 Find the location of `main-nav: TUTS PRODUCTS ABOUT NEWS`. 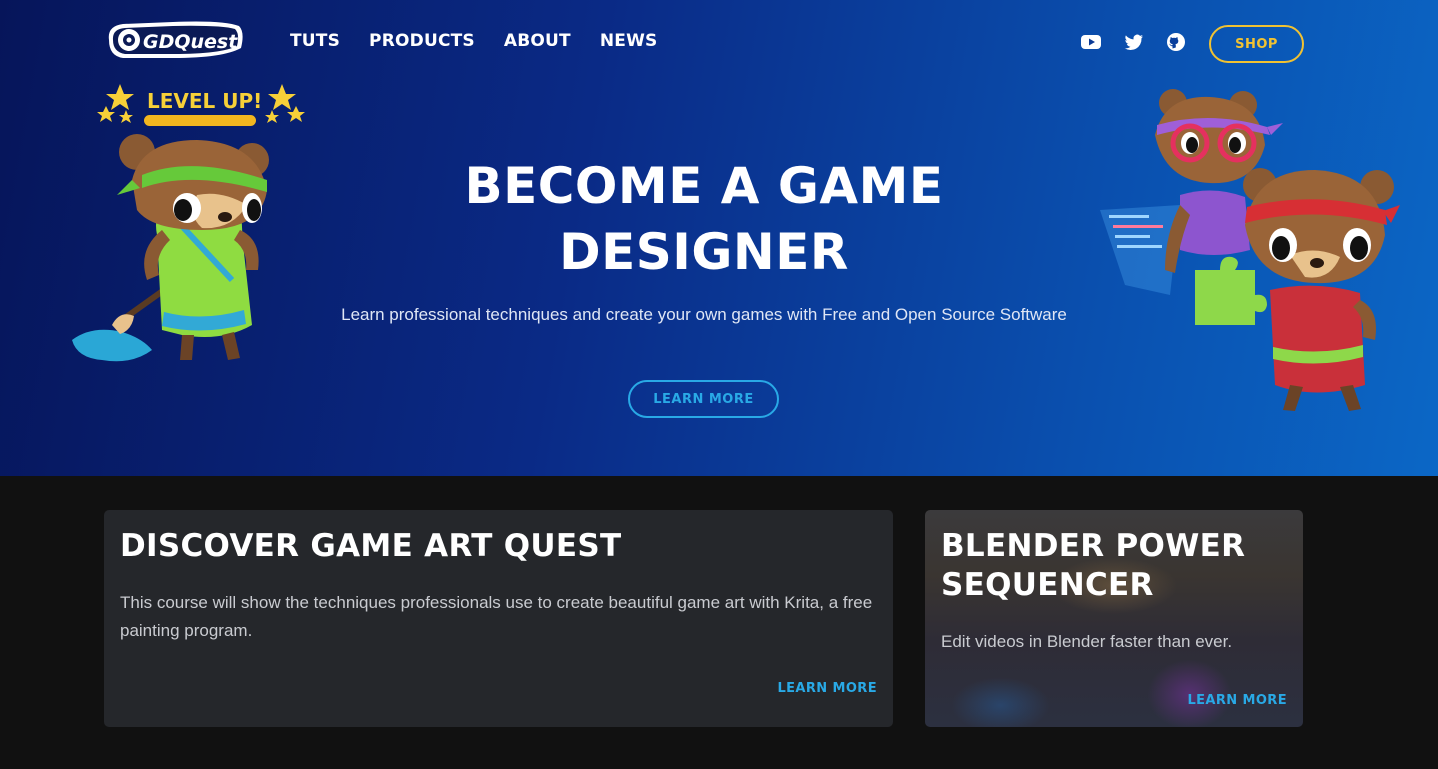

main-nav: TUTS PRODUCTS ABOUT NEWS is located at coordinates (474, 41).